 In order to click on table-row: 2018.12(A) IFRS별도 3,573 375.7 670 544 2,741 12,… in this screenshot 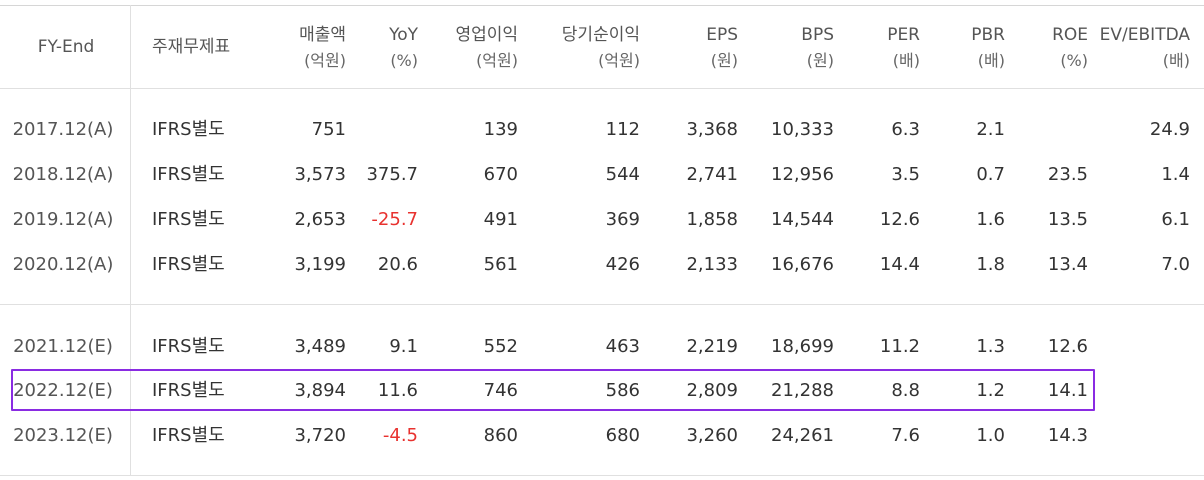, I will do `click(602, 175)`.